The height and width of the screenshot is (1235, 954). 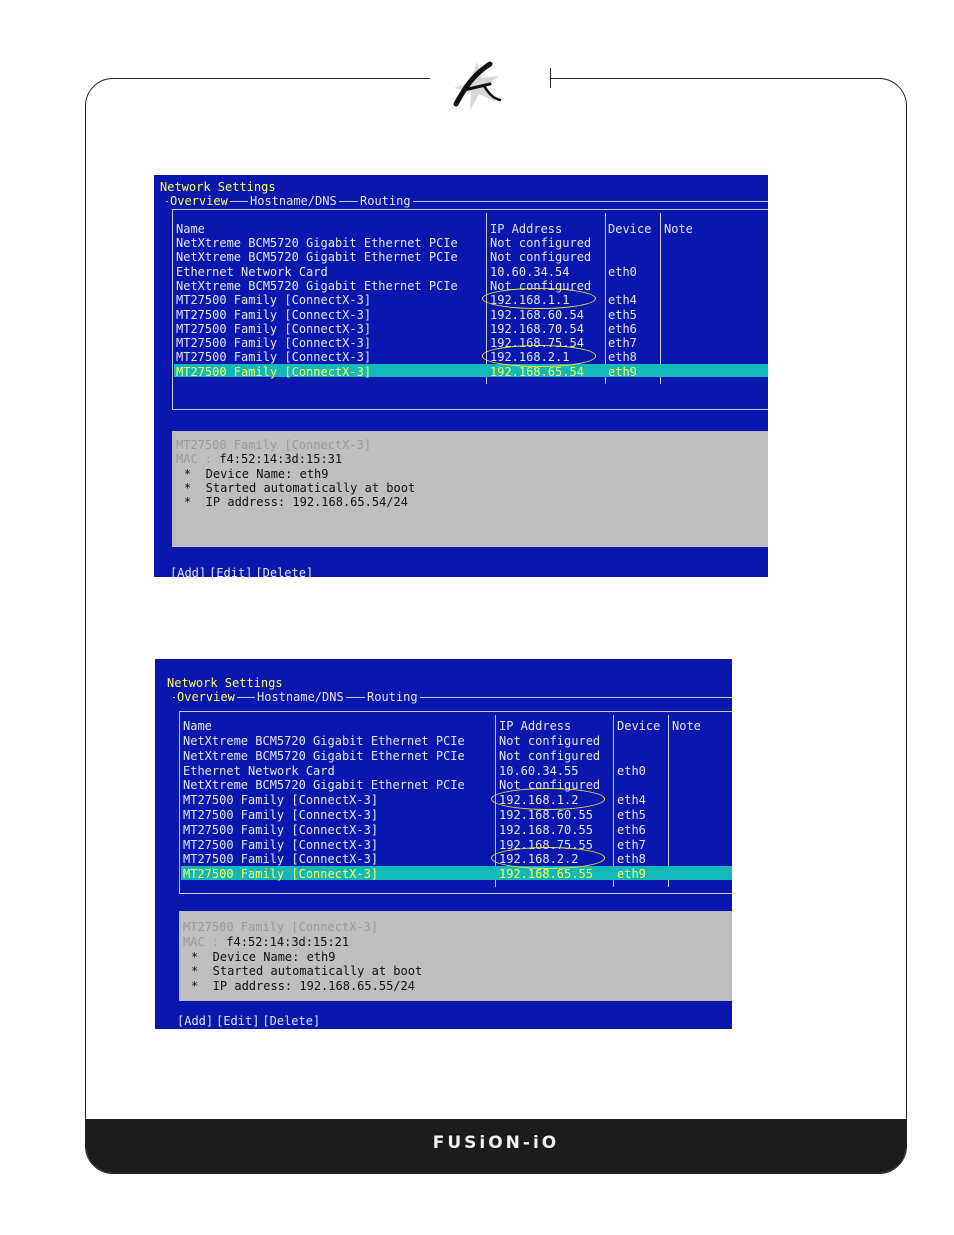 What do you see at coordinates (537, 372) in the screenshot?
I see `interface-ip: 192.168.65.54` at bounding box center [537, 372].